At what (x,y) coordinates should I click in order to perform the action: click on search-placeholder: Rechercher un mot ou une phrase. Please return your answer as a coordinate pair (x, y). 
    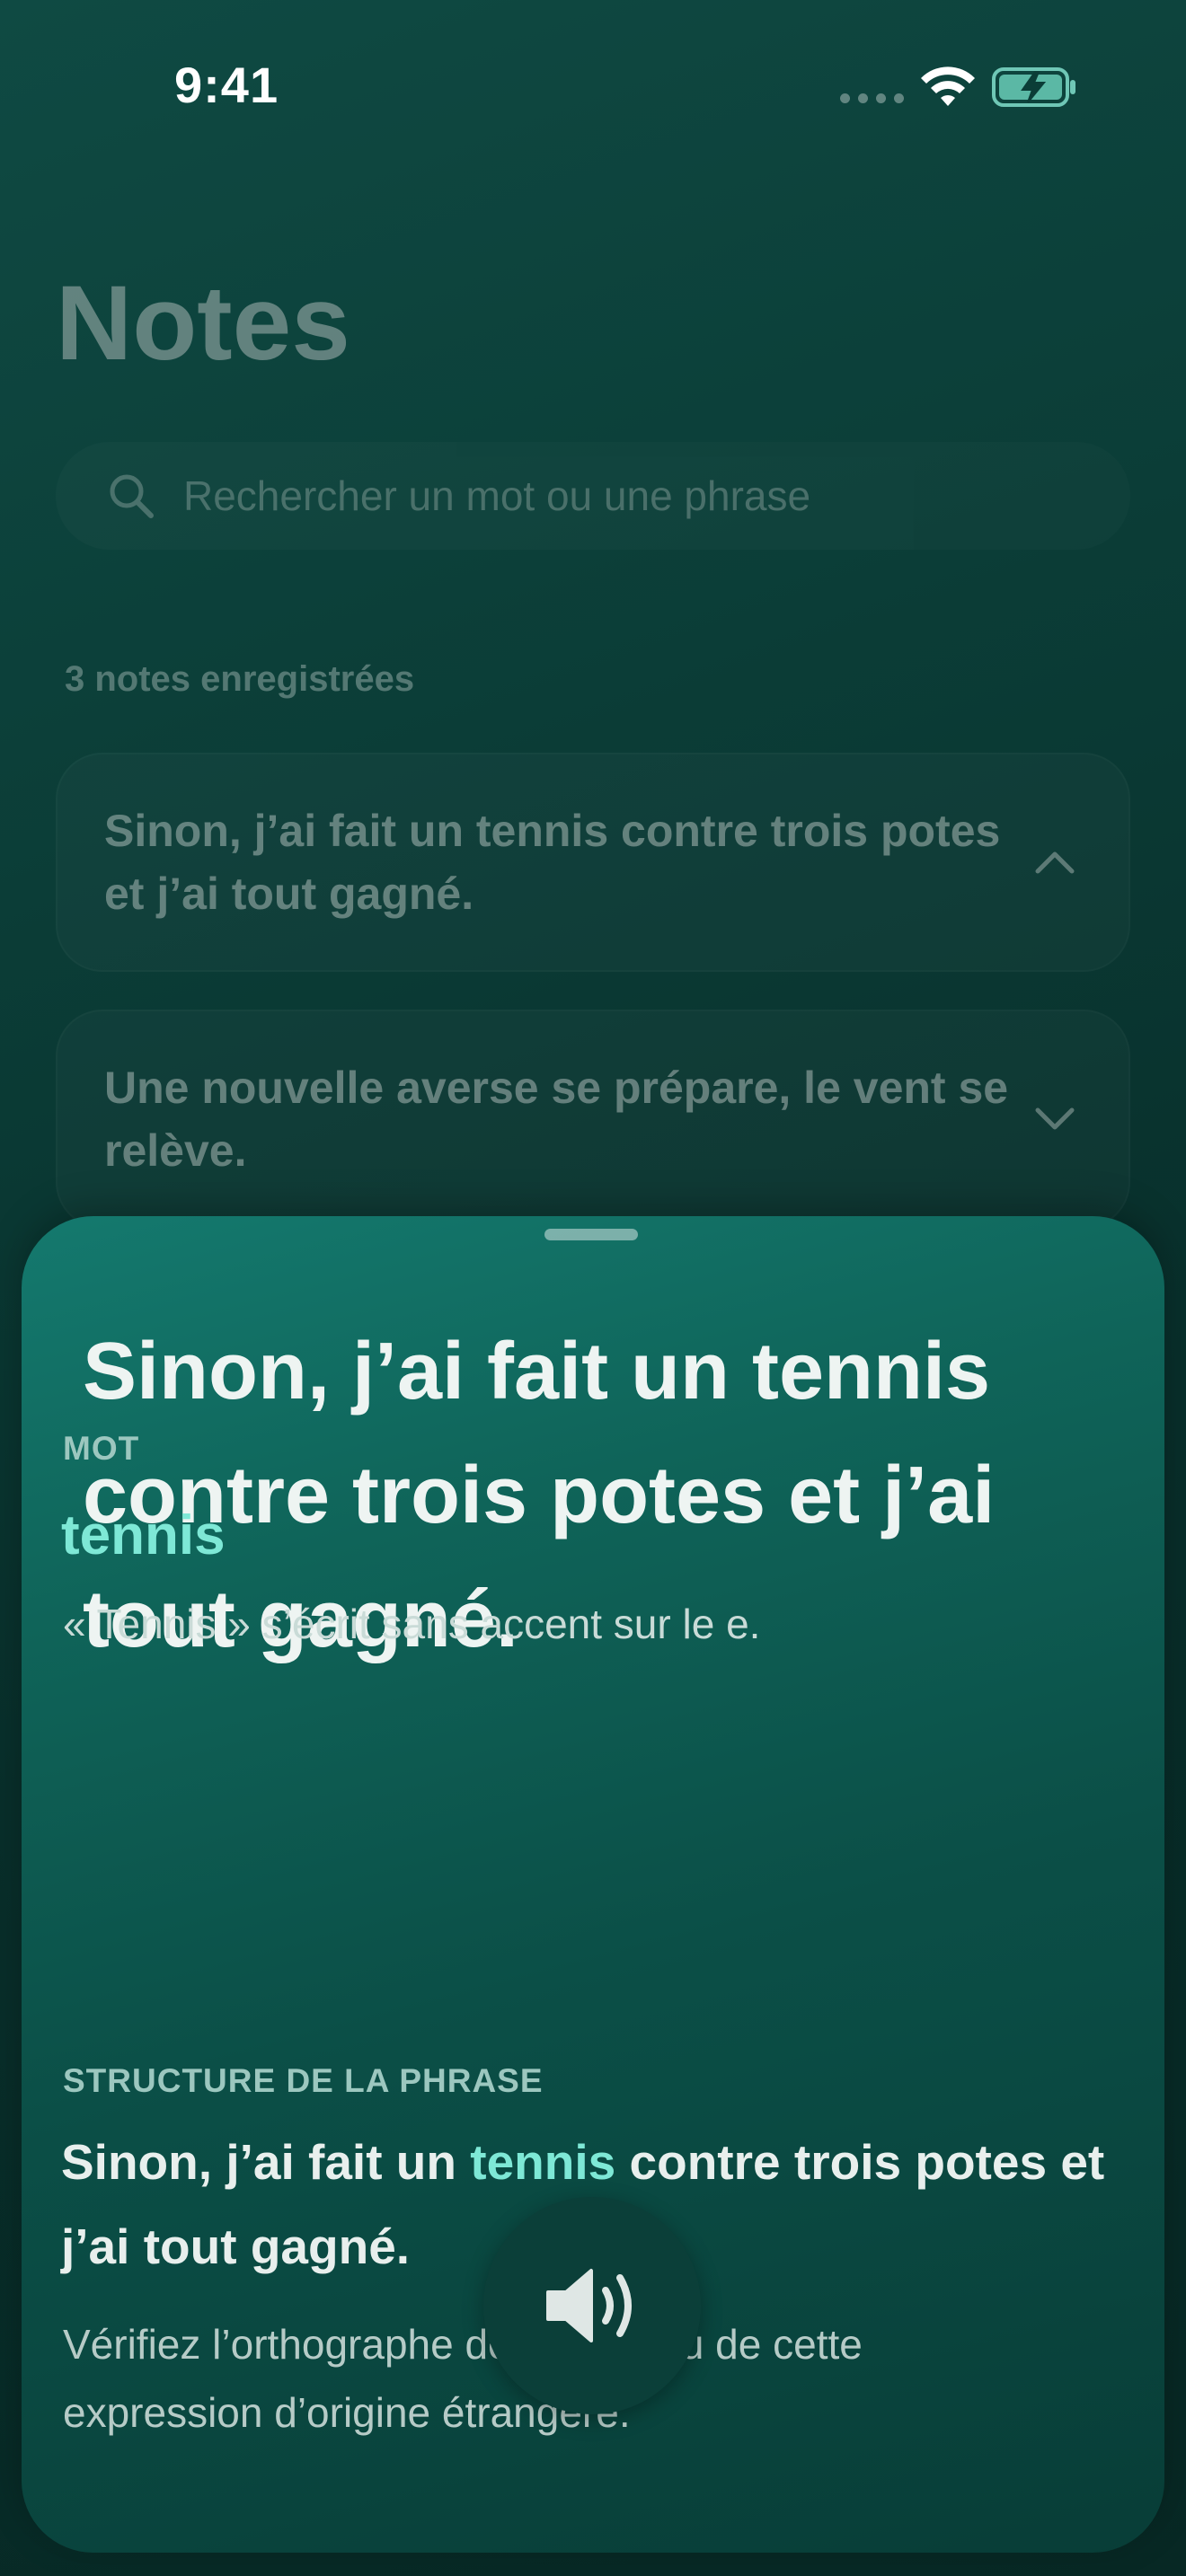
    Looking at the image, I should click on (497, 495).